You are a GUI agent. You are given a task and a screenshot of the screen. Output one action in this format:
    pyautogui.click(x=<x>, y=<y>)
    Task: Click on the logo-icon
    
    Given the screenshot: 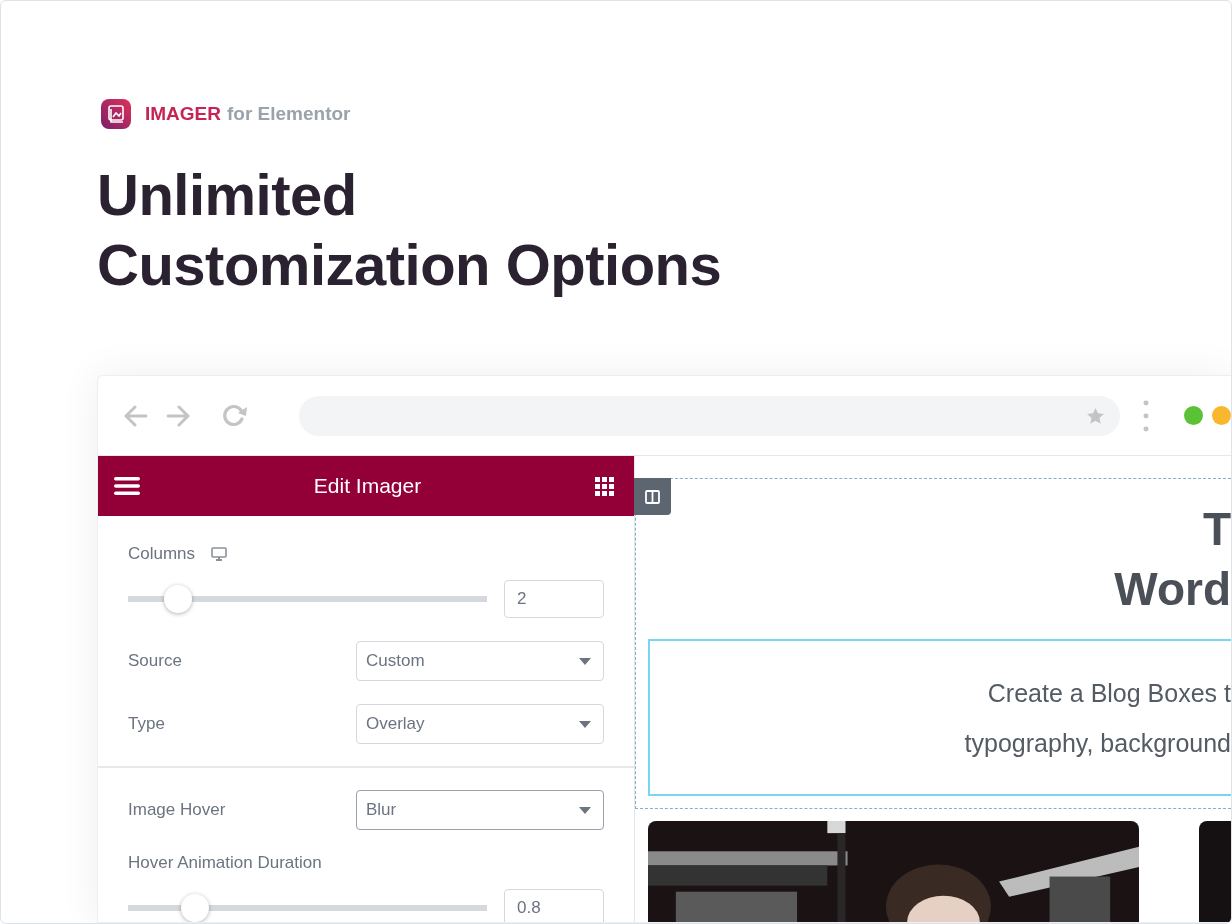 What is the action you would take?
    pyautogui.click(x=116, y=114)
    